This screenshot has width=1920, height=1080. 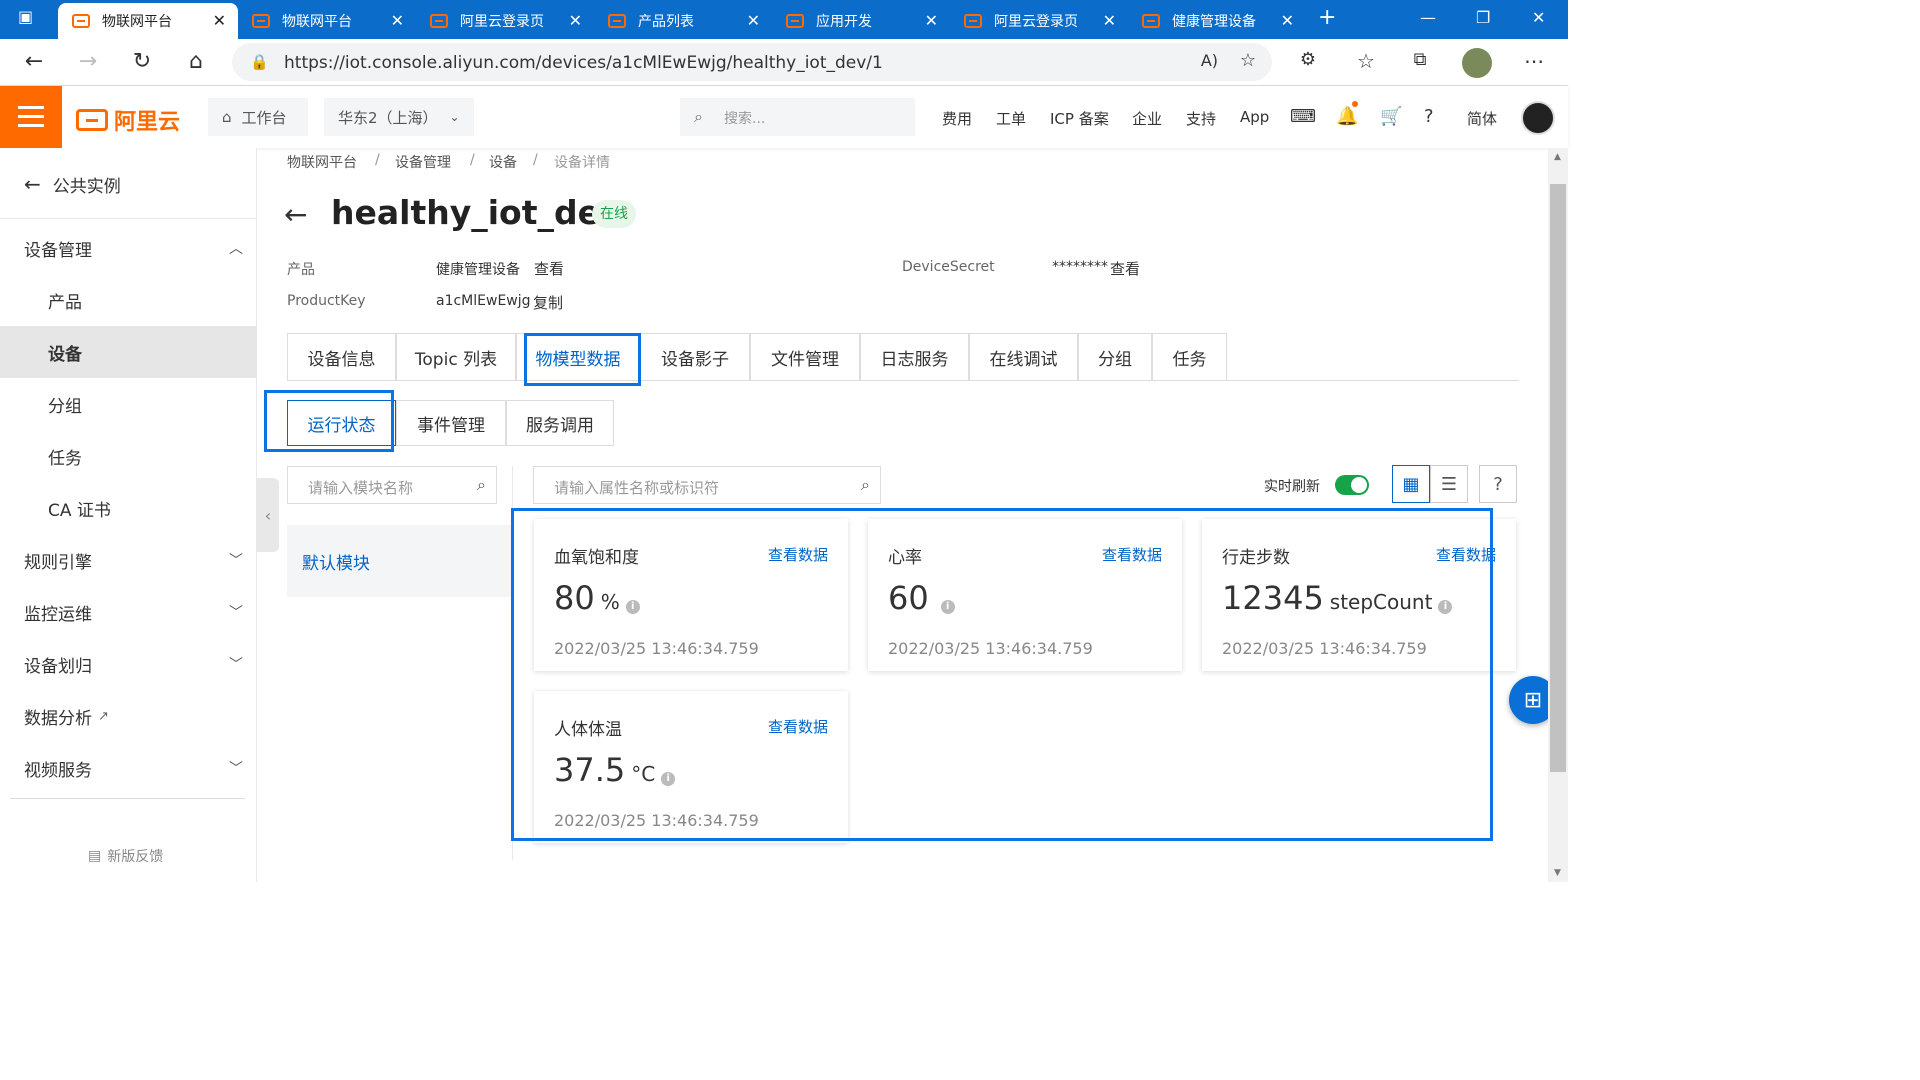 What do you see at coordinates (1115, 357) in the screenshot?
I see `tab-groups: 分组` at bounding box center [1115, 357].